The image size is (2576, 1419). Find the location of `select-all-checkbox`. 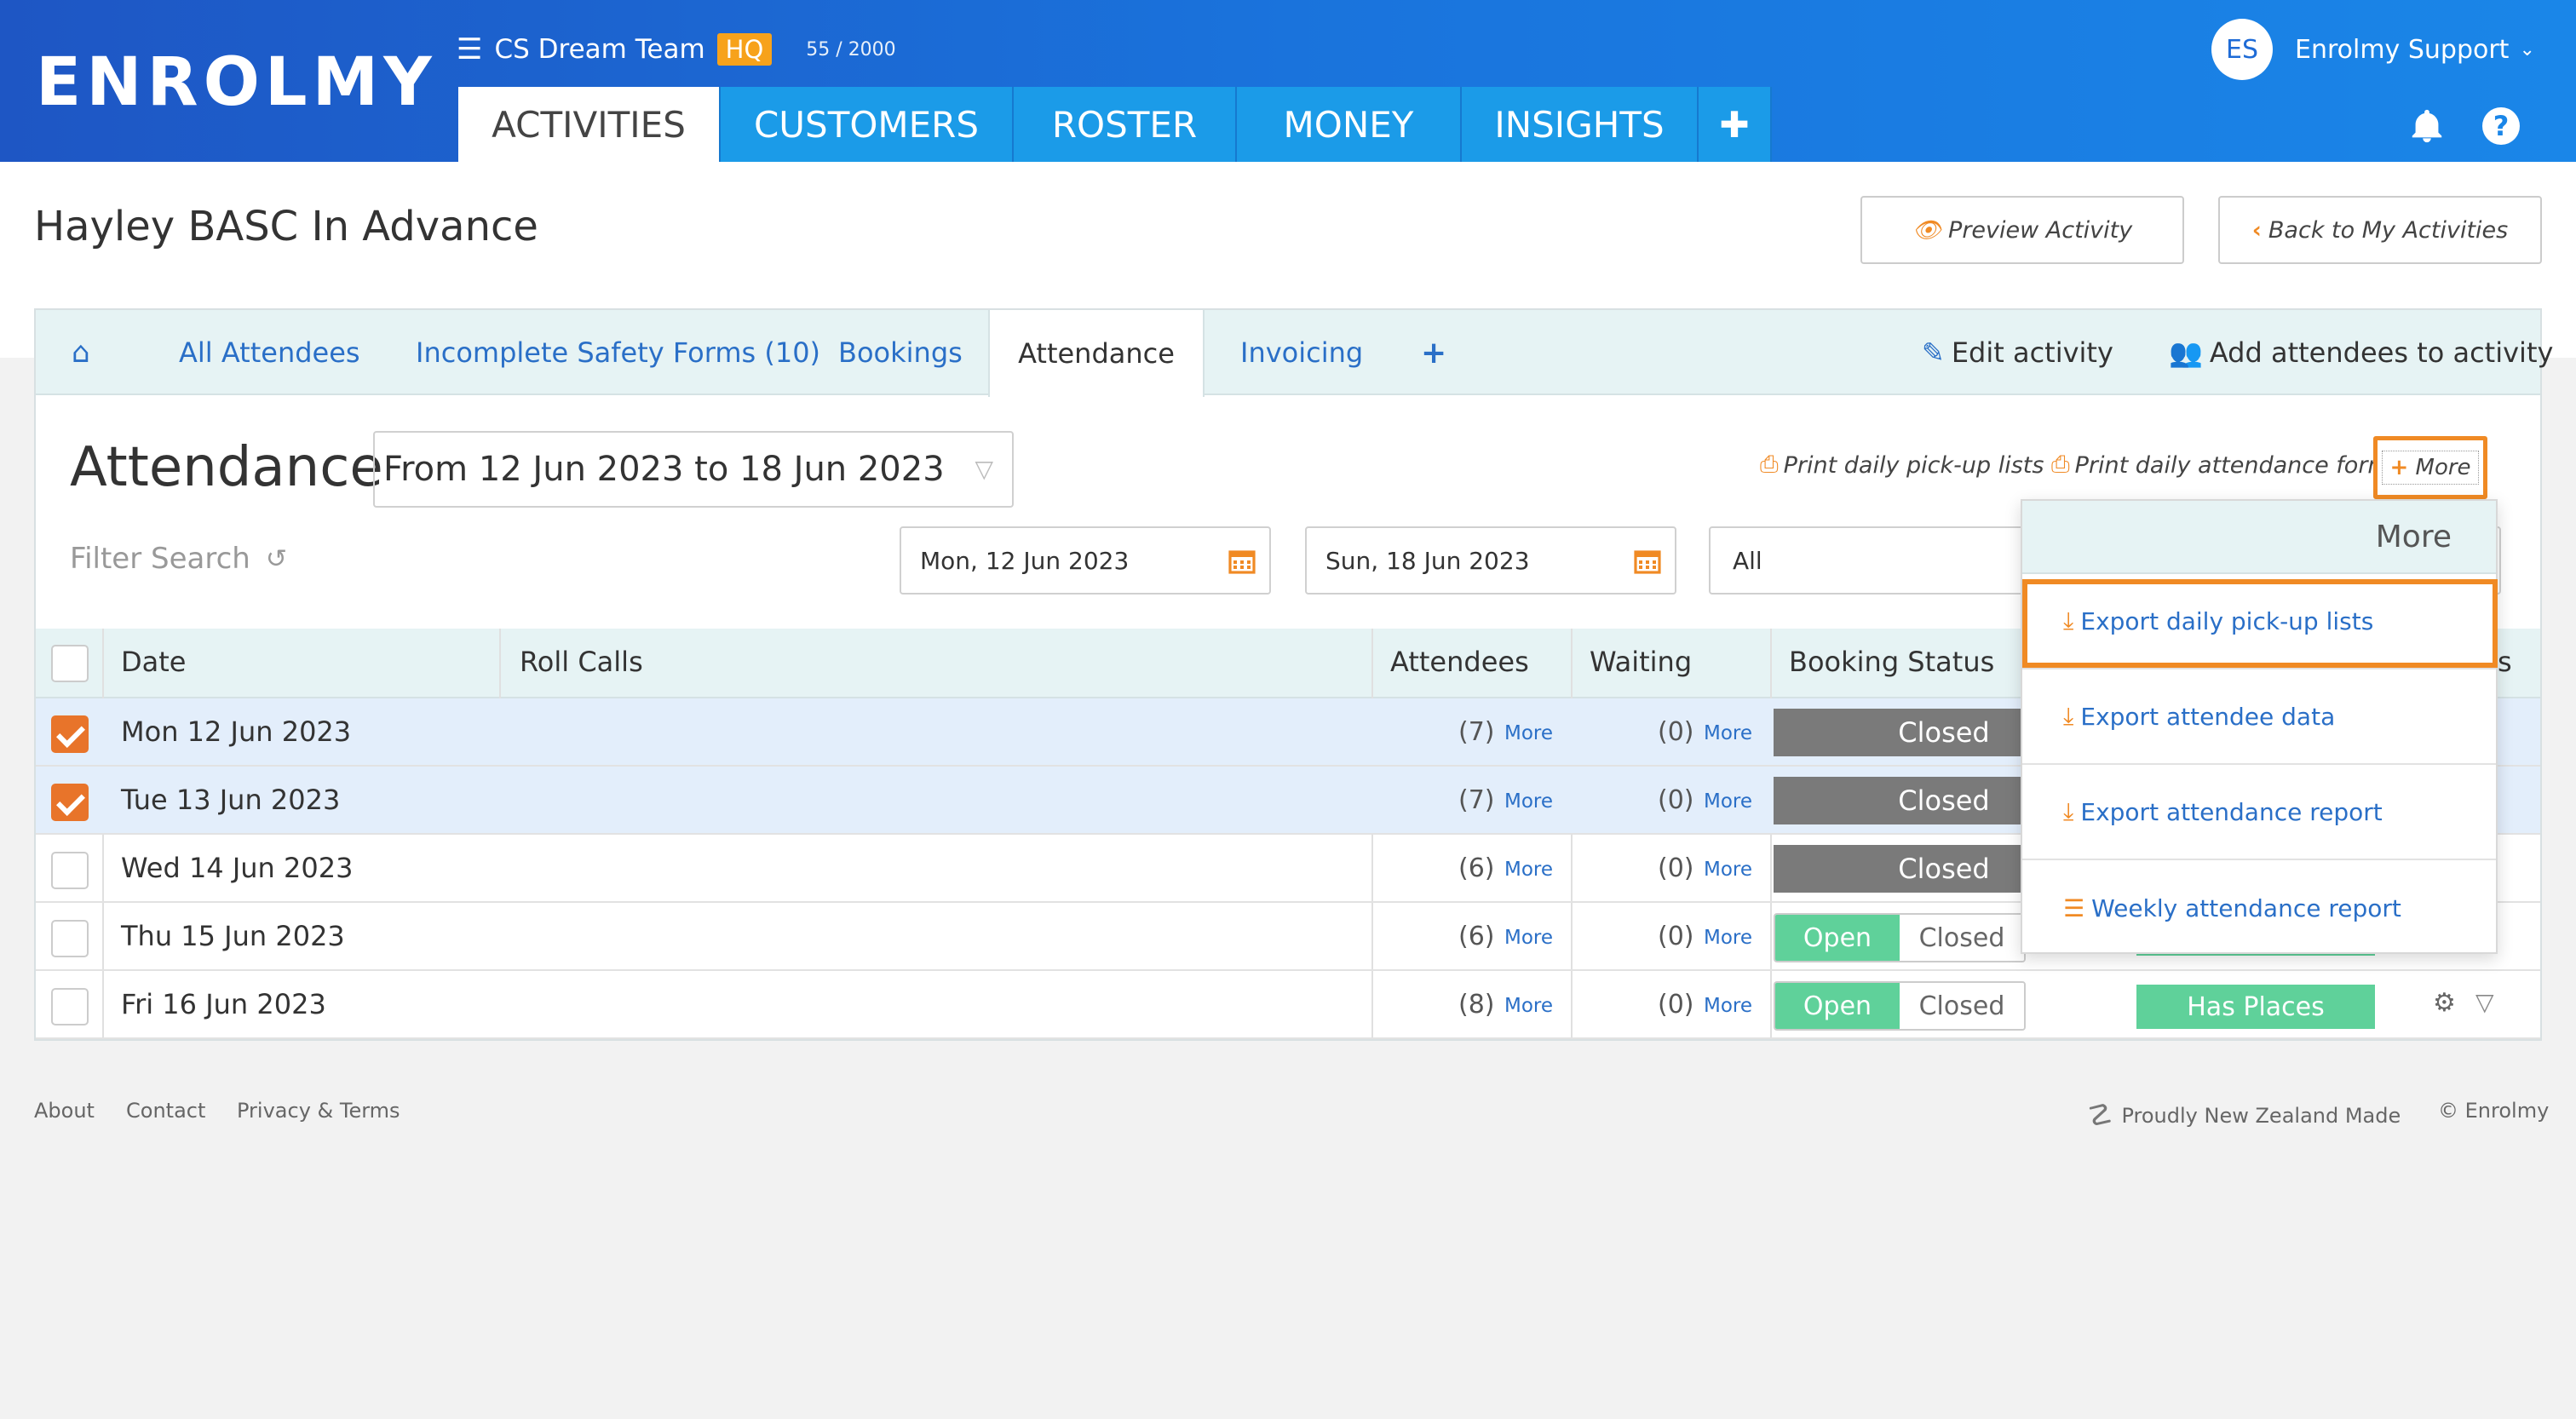

select-all-checkbox is located at coordinates (70, 664).